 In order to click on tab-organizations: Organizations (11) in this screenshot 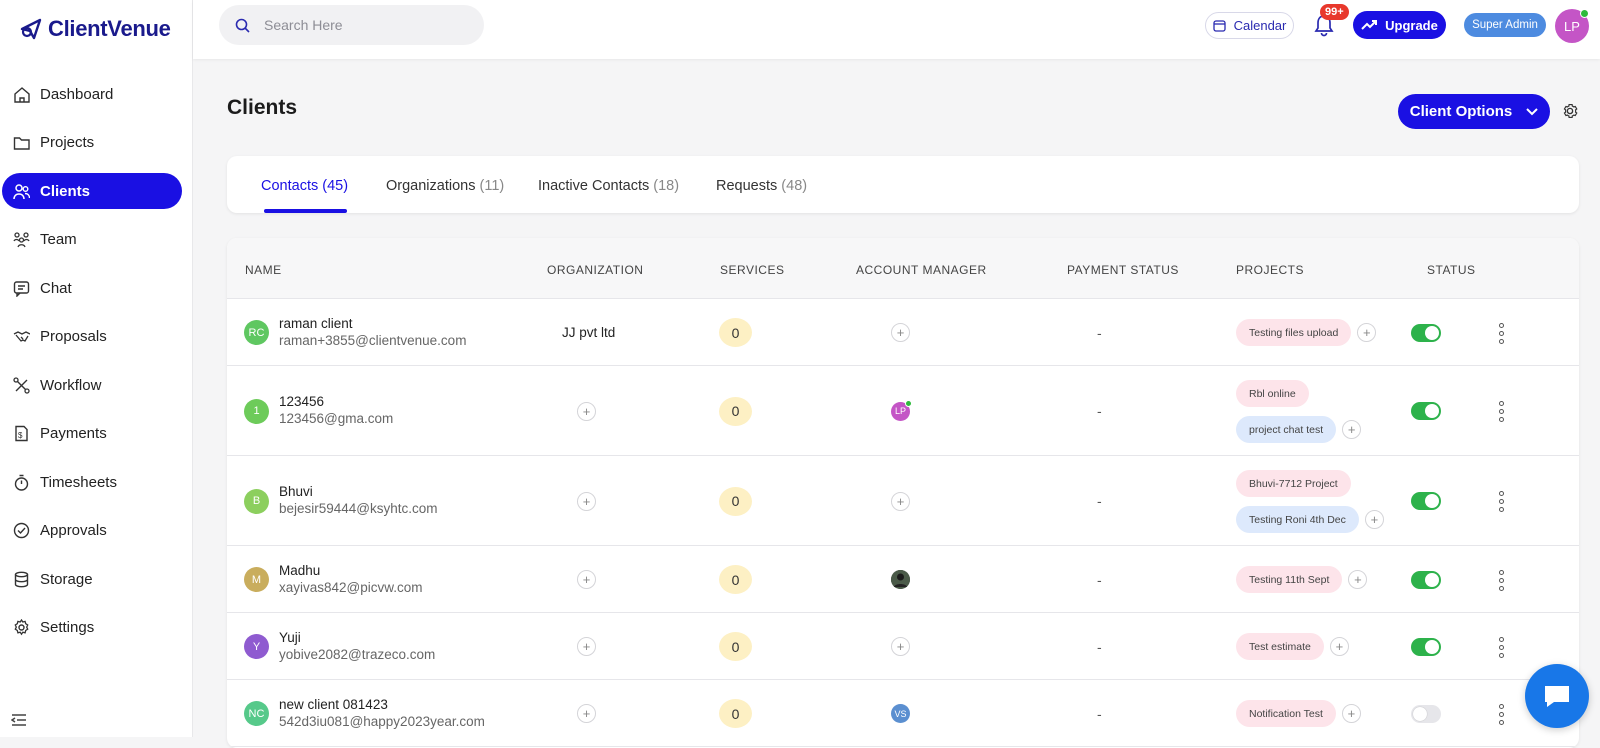, I will do `click(445, 186)`.